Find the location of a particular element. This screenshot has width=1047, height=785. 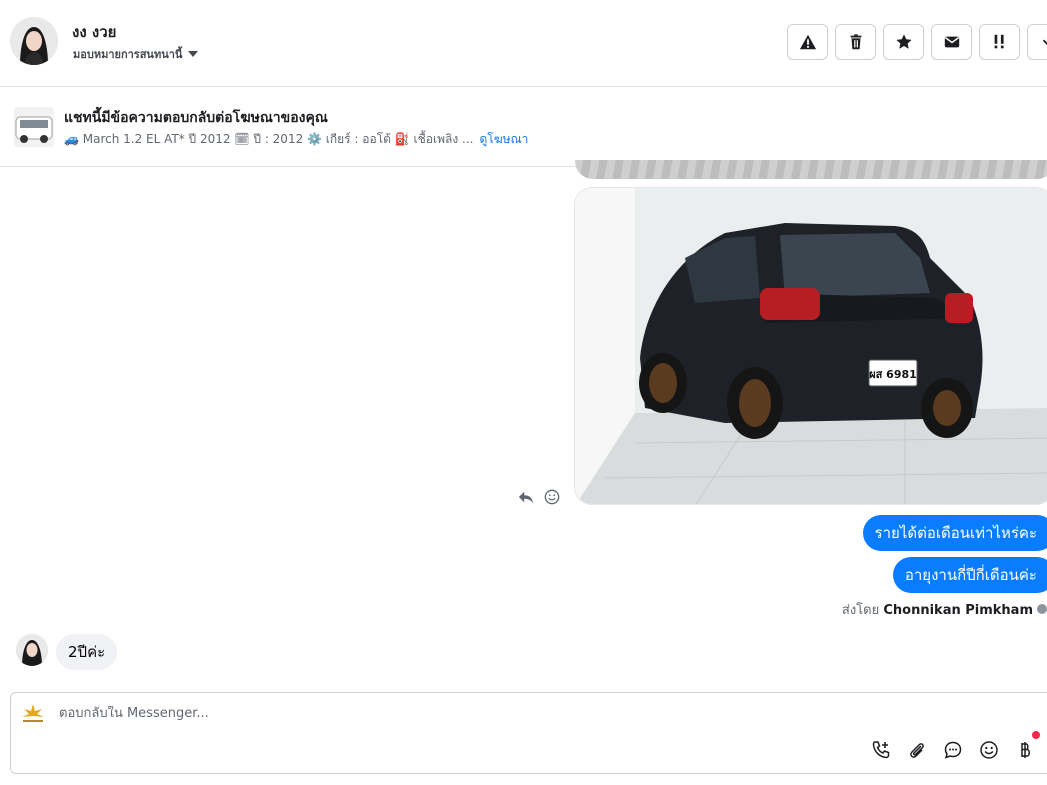

chevron-down-icon is located at coordinates (1044, 42).